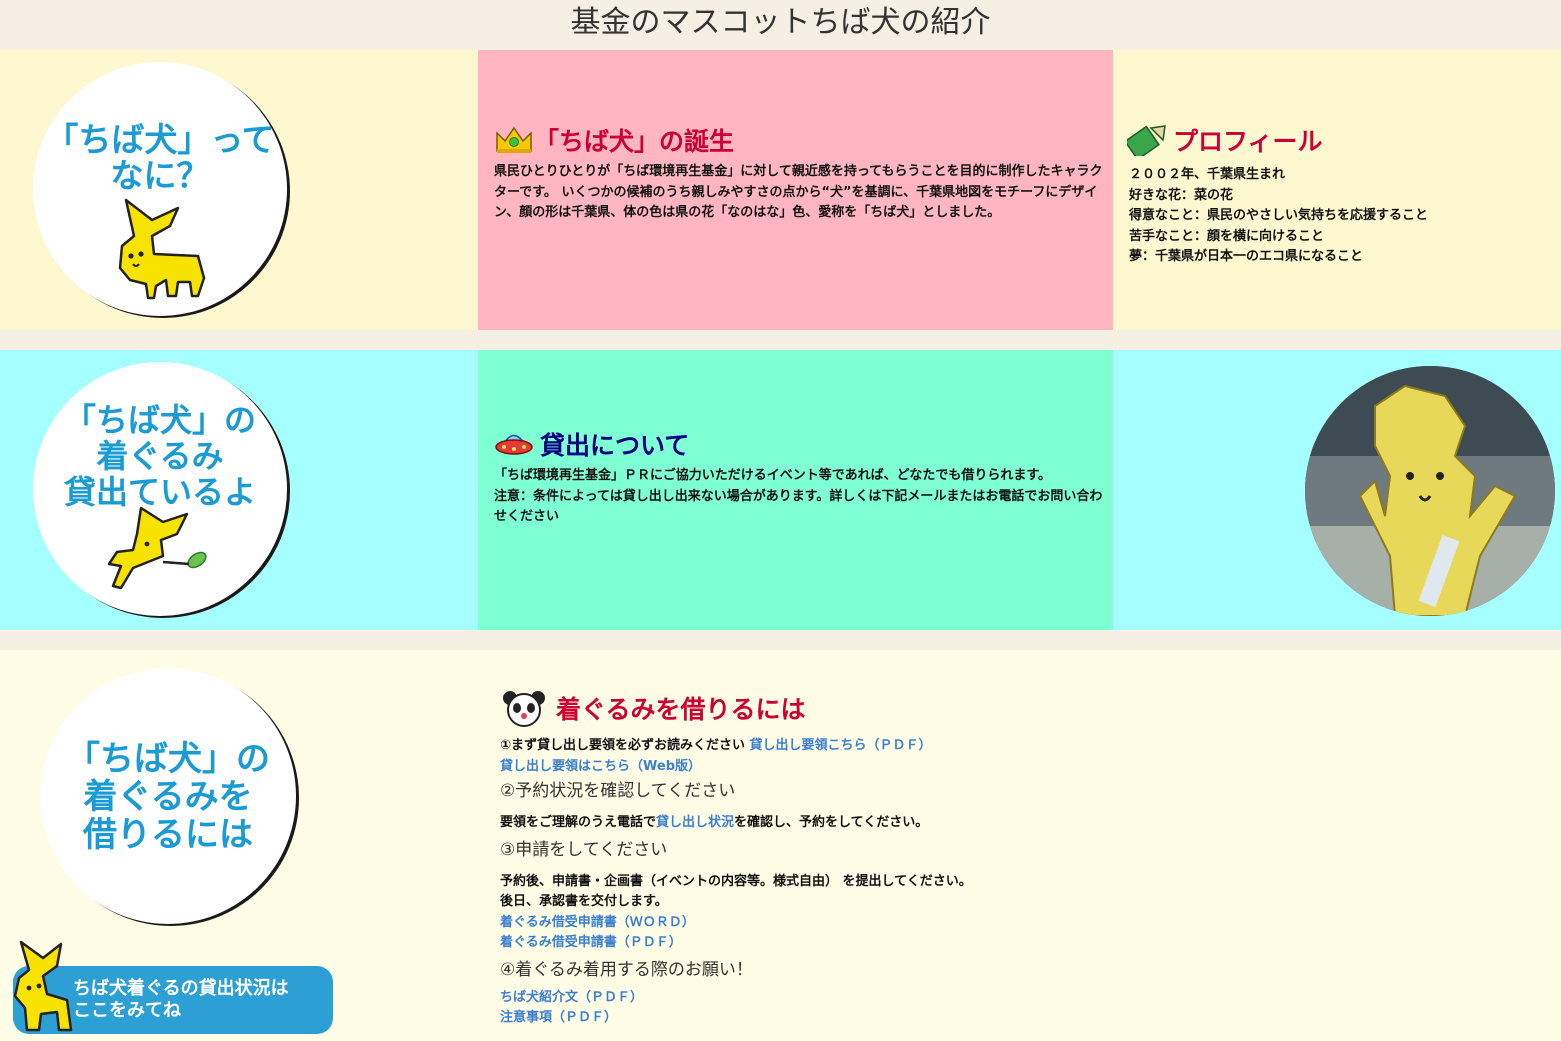  I want to click on step1-text: ①まず貸し出し要領を必ずお読みください, so click(623, 745).